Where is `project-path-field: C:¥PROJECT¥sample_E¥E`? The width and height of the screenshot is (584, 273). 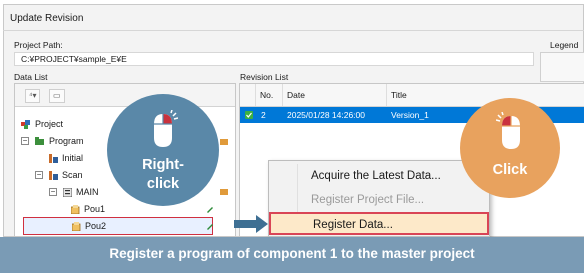 project-path-field: C:¥PROJECT¥sample_E¥E is located at coordinates (274, 59).